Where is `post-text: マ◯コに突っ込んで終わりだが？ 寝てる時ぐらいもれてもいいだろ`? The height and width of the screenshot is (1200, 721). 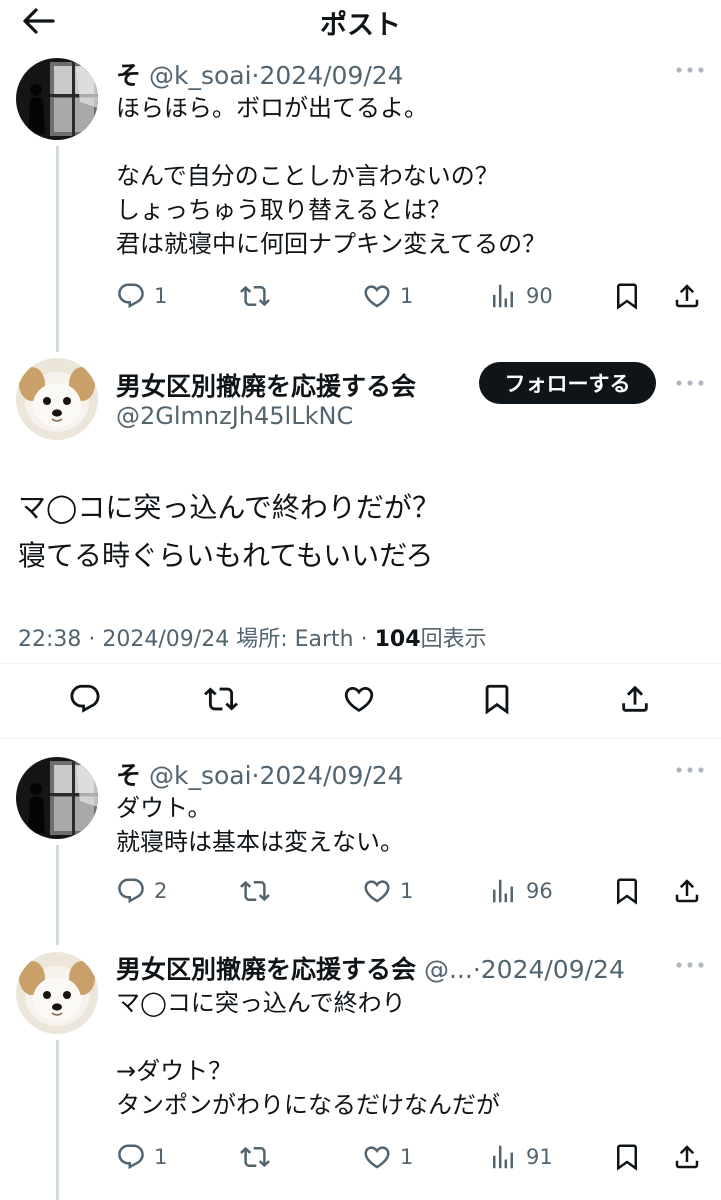
post-text: マ◯コに突っ込んで終わりだが？ 寝てる時ぐらいもれてもいいだろ is located at coordinates (229, 531).